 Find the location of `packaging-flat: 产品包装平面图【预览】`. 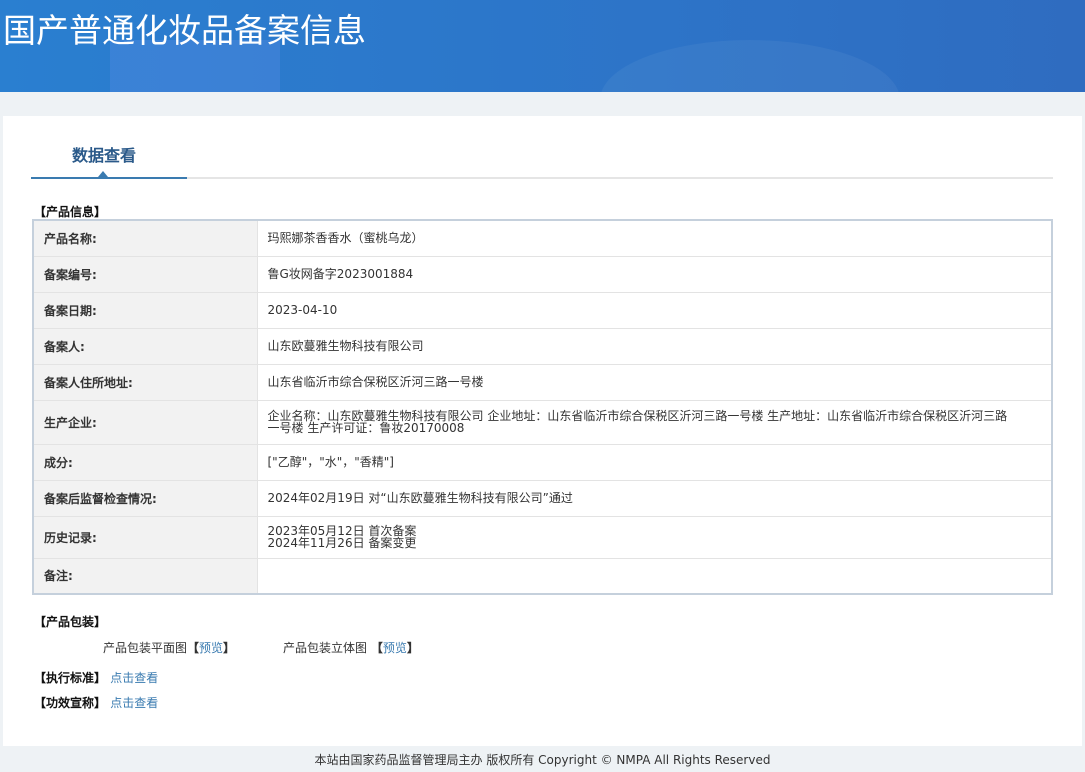

packaging-flat: 产品包装平面图【预览】 is located at coordinates (169, 647).